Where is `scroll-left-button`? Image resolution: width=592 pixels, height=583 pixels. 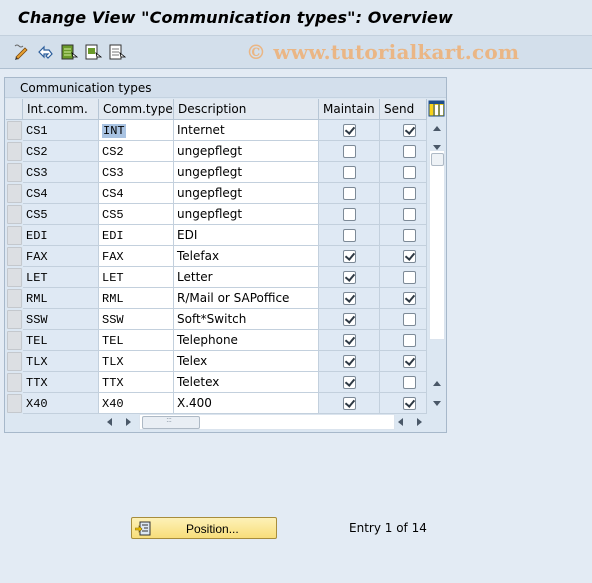
scroll-left-button is located at coordinates (110, 422).